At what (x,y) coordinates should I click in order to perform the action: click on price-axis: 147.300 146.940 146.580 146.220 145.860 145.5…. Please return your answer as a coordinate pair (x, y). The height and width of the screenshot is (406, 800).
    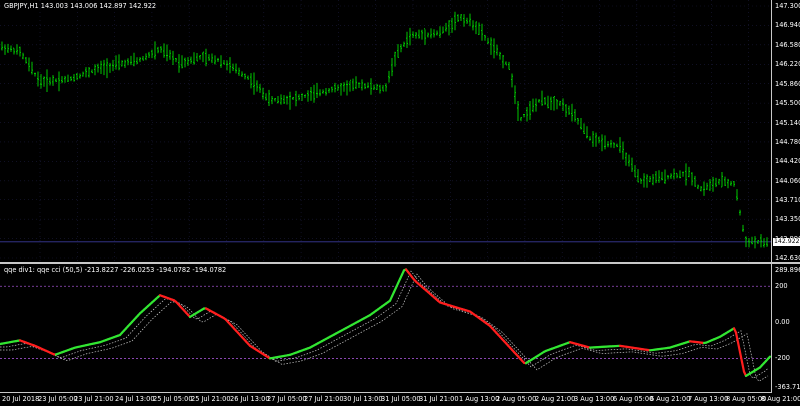
    Looking at the image, I should click on (785, 131).